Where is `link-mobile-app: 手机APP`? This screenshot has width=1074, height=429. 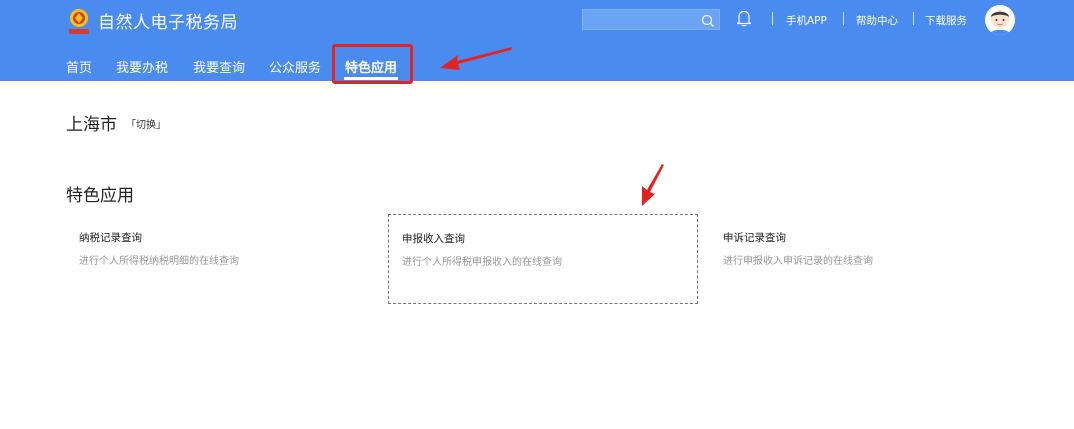
link-mobile-app: 手机APP is located at coordinates (806, 20).